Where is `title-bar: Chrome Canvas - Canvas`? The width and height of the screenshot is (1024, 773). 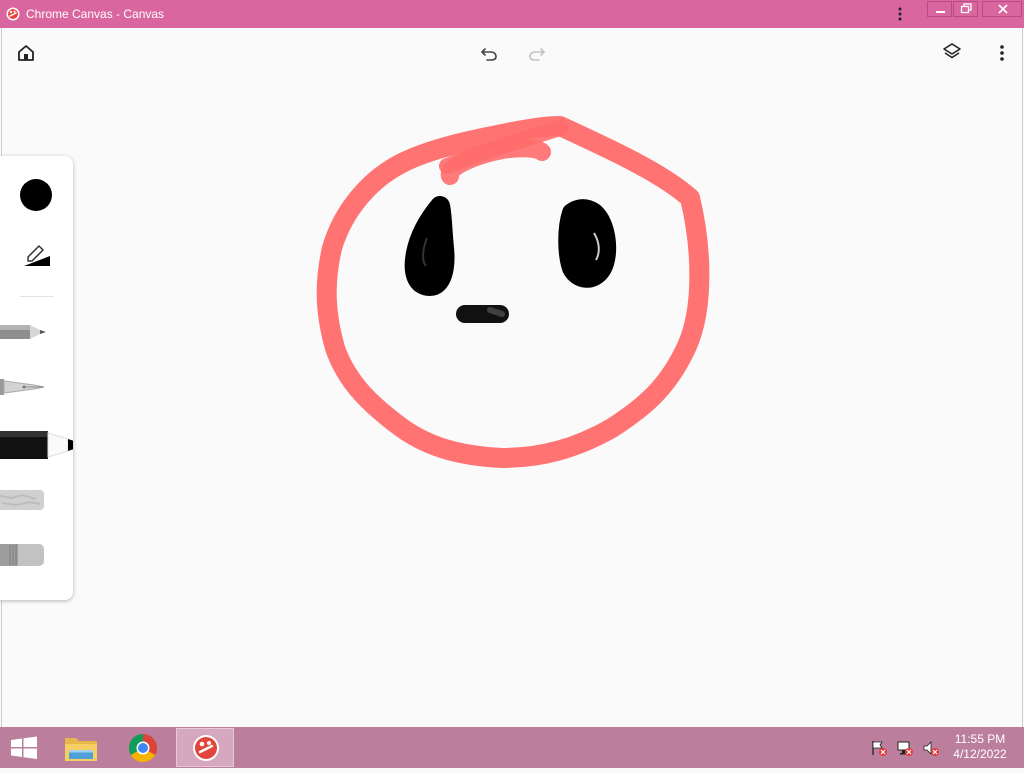 title-bar: Chrome Canvas - Canvas is located at coordinates (512, 14).